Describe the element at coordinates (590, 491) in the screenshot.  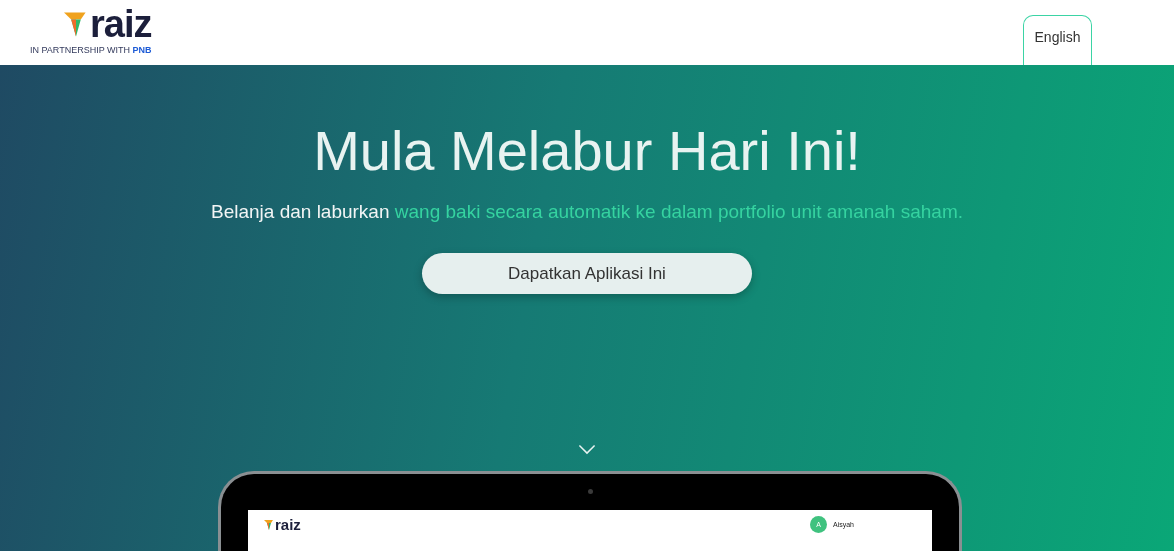
I see `camera-icon` at that location.